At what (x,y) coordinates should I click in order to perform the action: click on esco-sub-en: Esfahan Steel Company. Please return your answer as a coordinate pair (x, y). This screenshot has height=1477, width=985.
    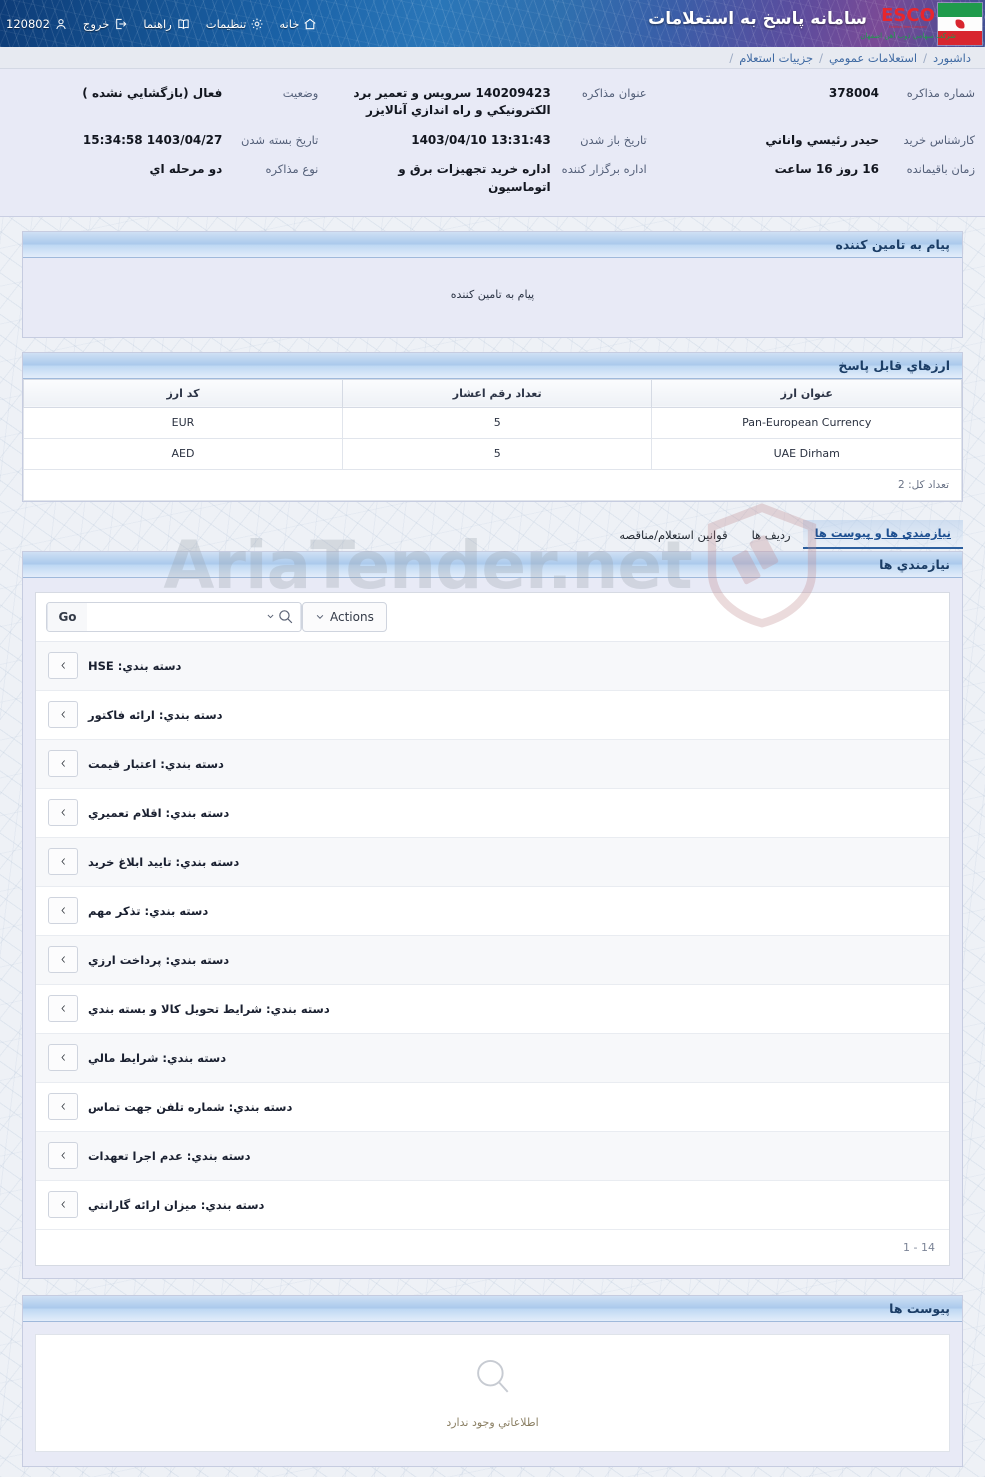
    Looking at the image, I should click on (908, 27).